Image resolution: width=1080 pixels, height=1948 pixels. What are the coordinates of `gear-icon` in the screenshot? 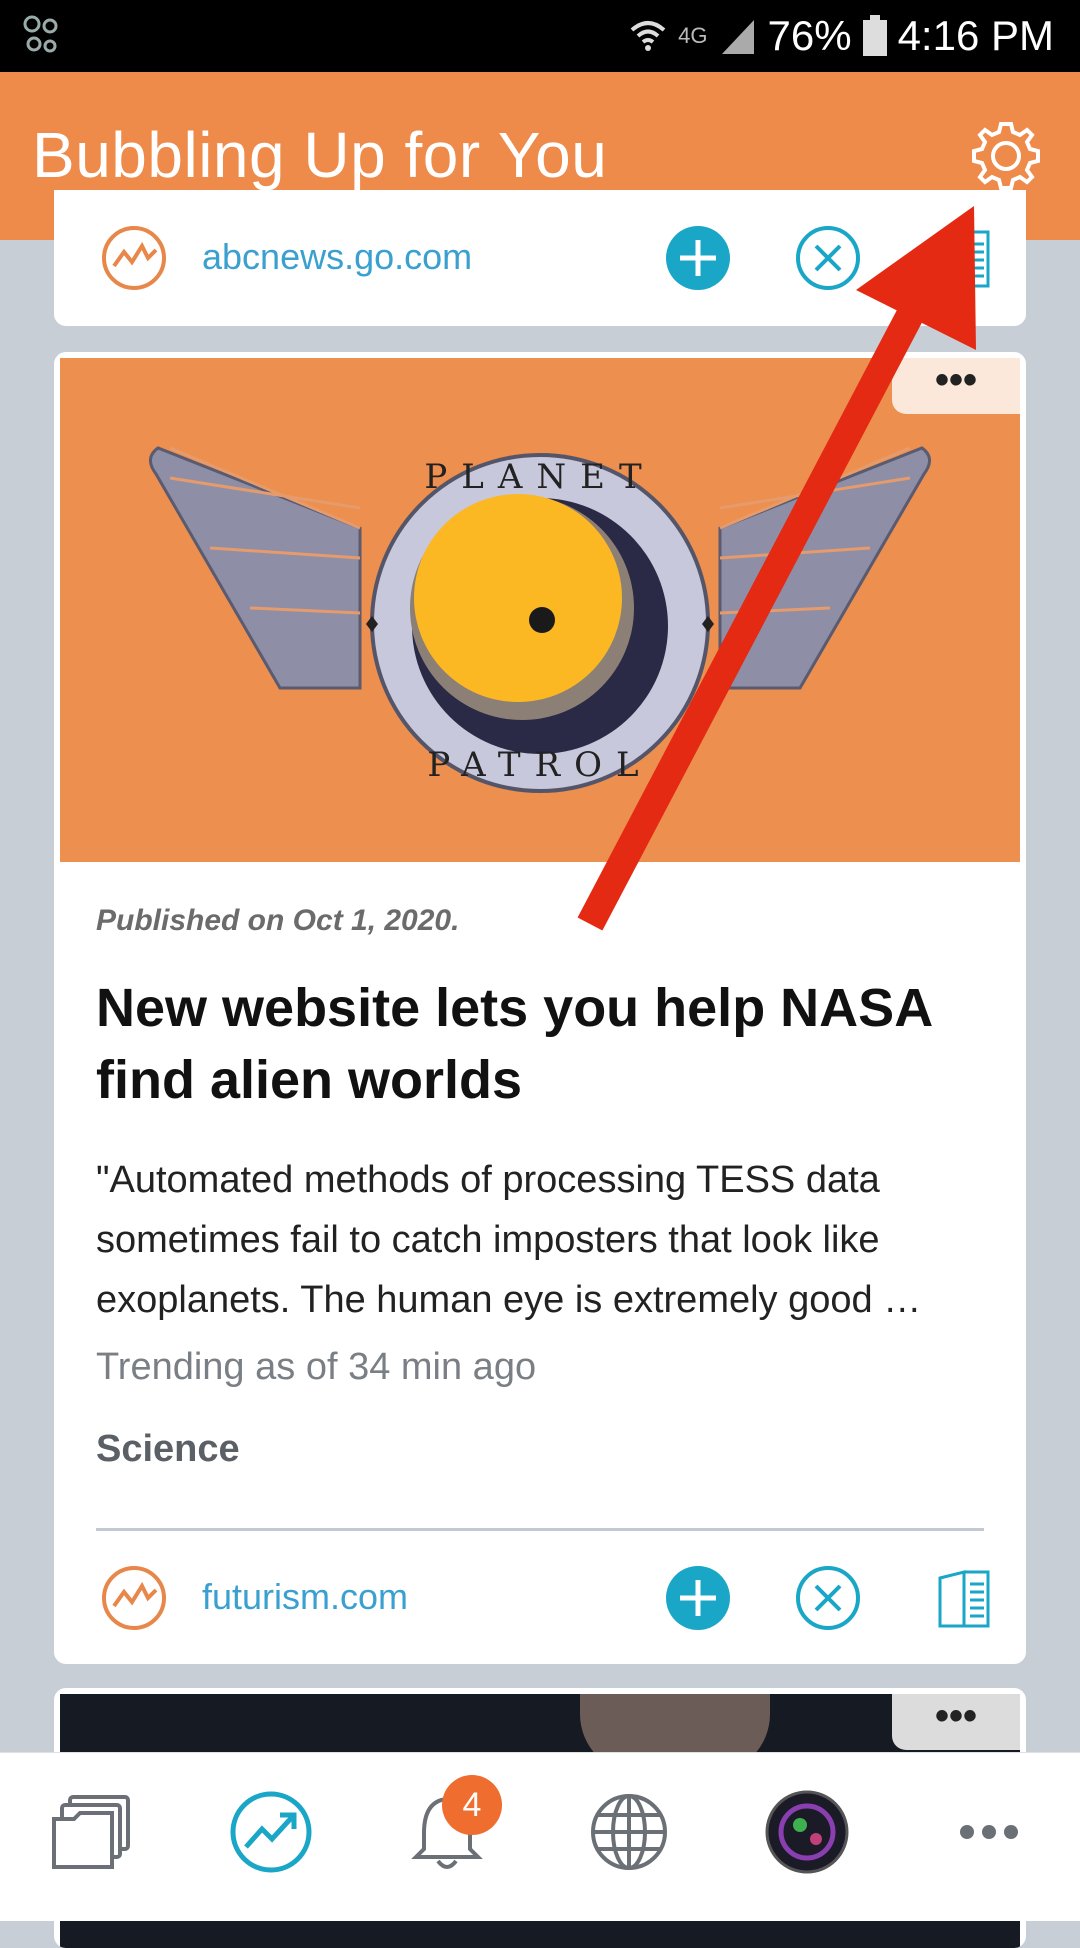 It's located at (1006, 156).